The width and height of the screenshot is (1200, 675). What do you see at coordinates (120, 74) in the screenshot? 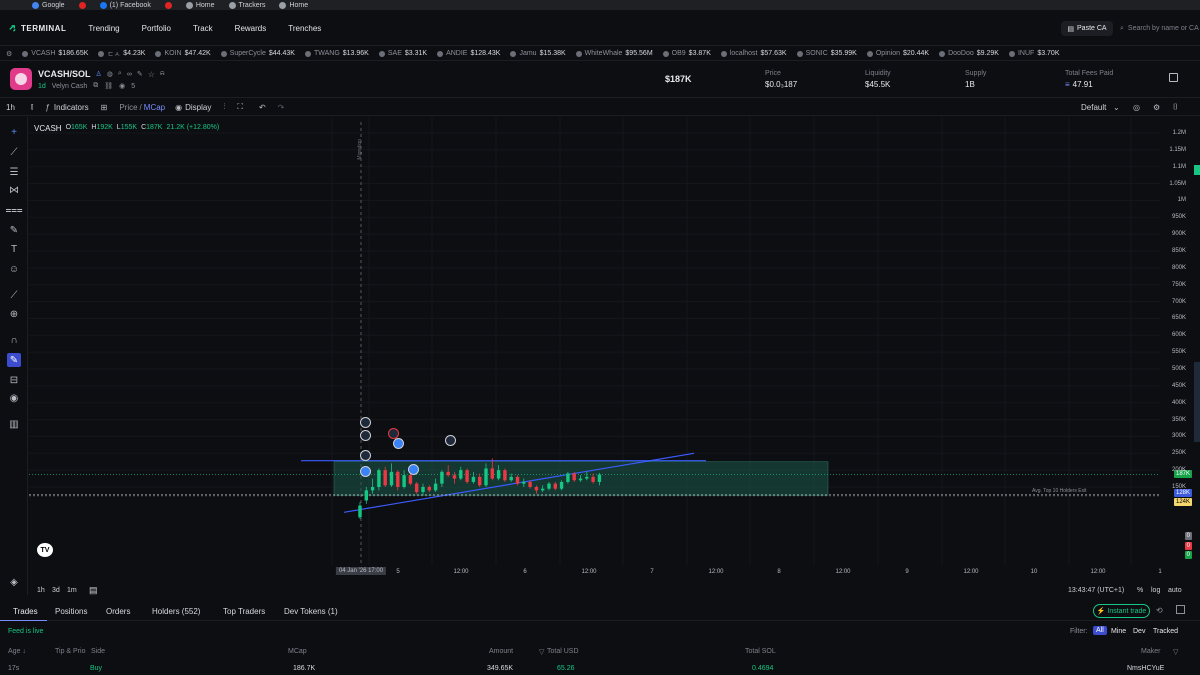
I see `search-icon: ⌕` at bounding box center [120, 74].